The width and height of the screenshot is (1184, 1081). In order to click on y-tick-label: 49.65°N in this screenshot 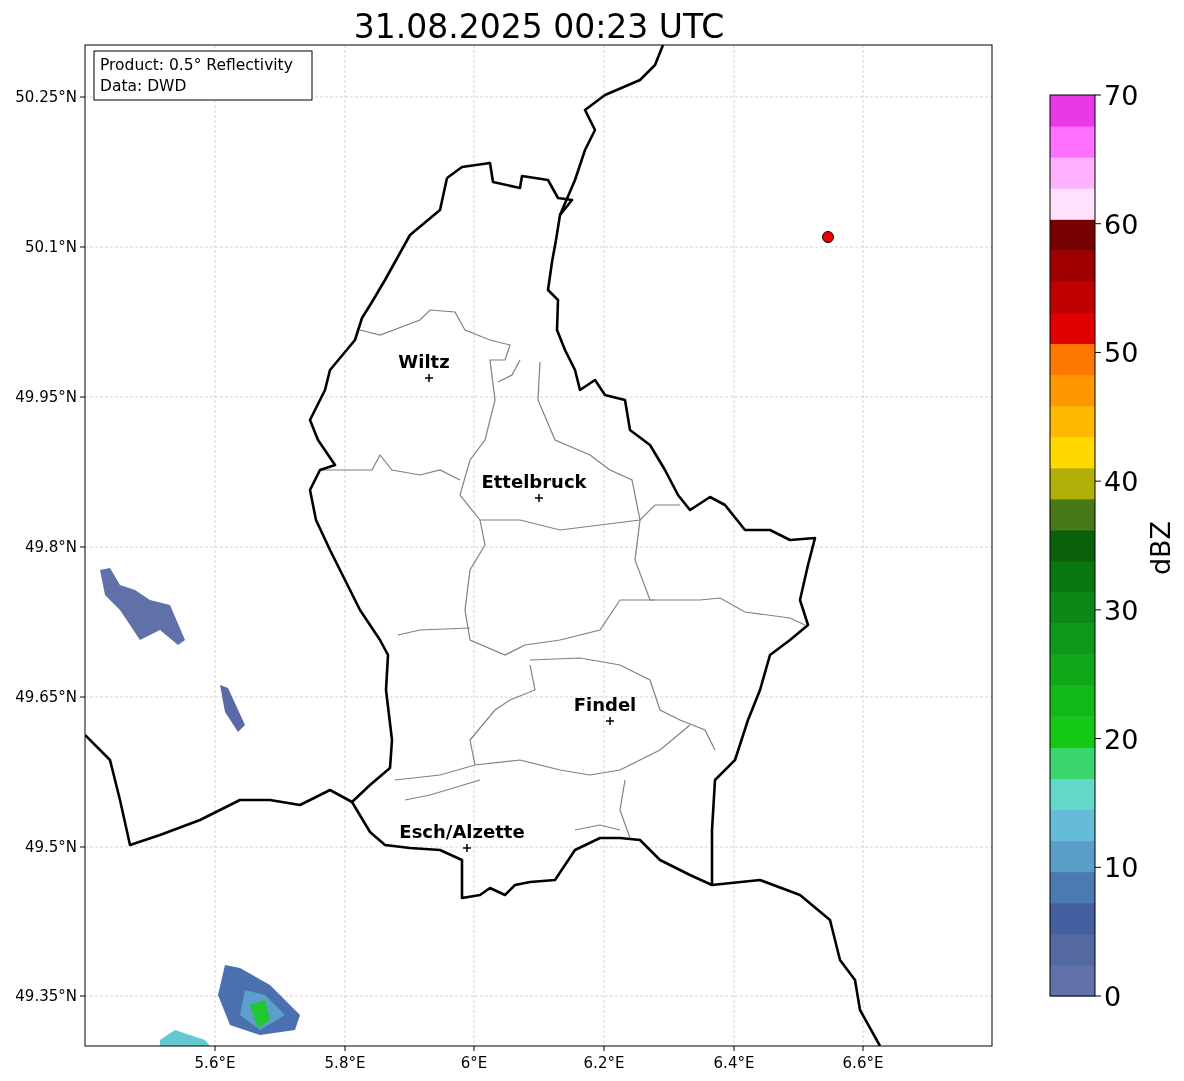, I will do `click(46, 697)`.